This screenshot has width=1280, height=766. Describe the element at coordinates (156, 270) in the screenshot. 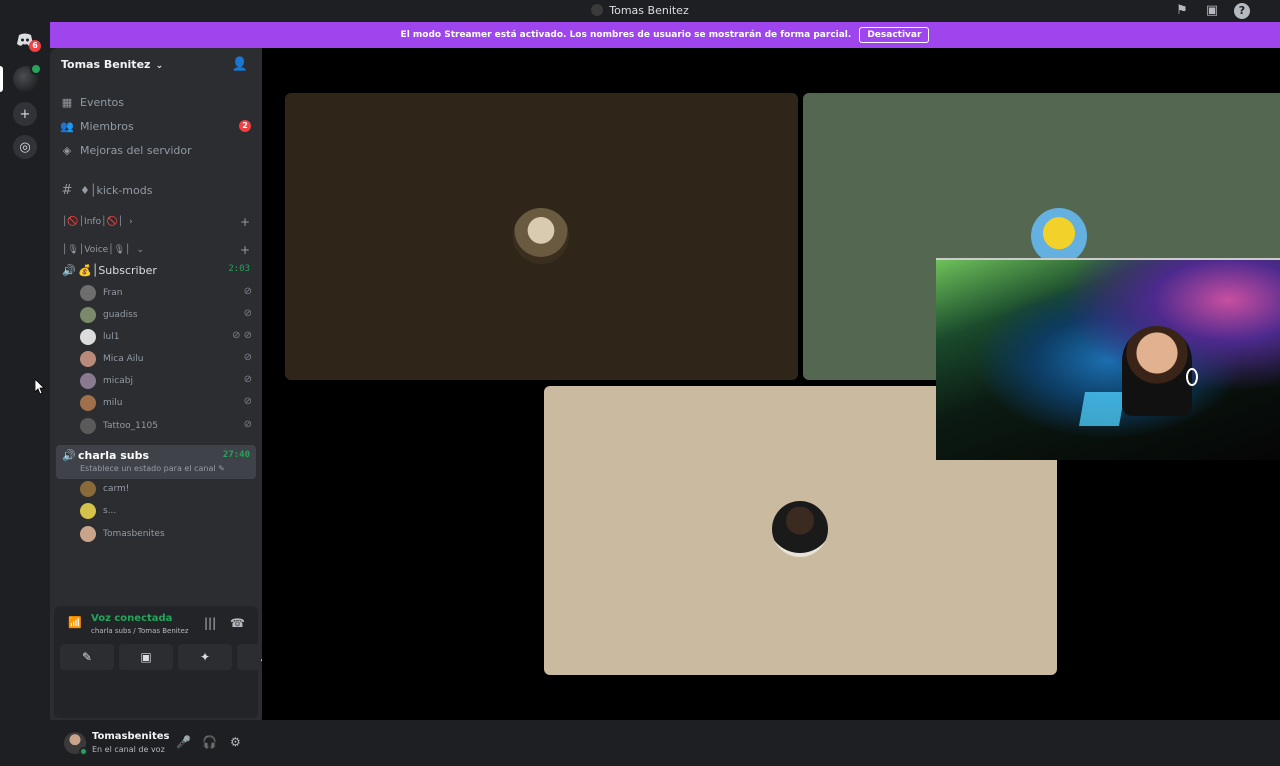

I see `voice-channel-subscriber: 🔊 💰│Subscriber 2:03` at that location.